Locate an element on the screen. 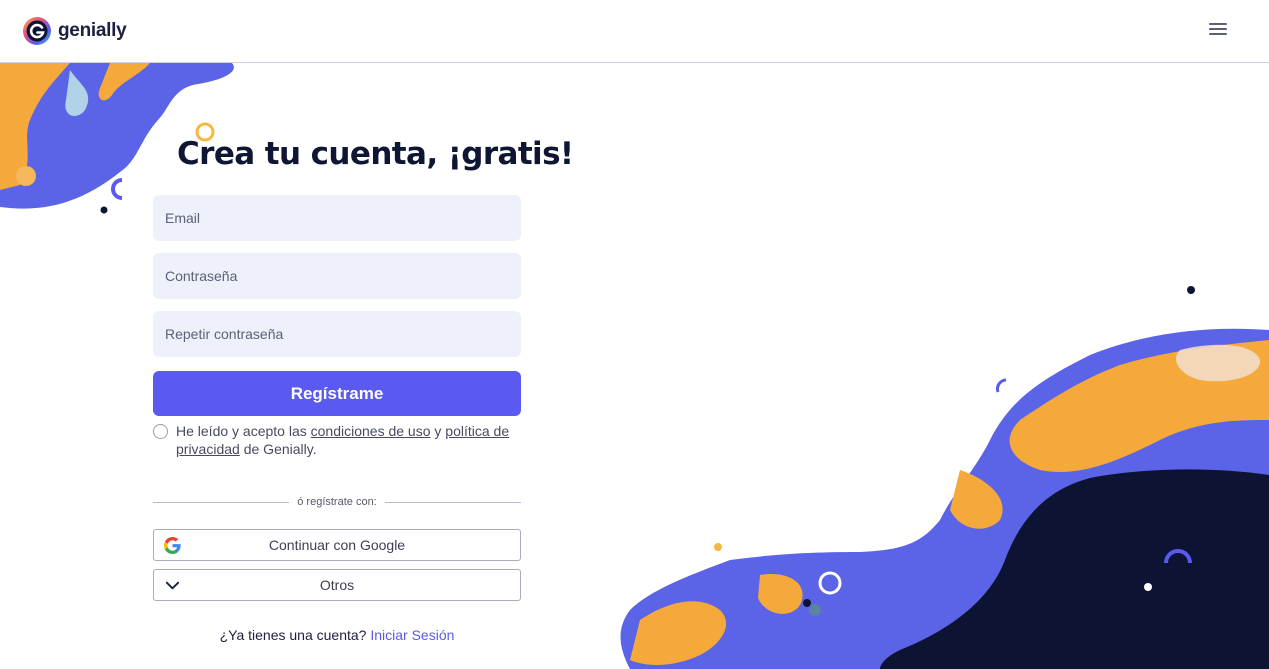 Image resolution: width=1269 pixels, height=669 pixels. bottom-right-light-streak is located at coordinates (1218, 363).